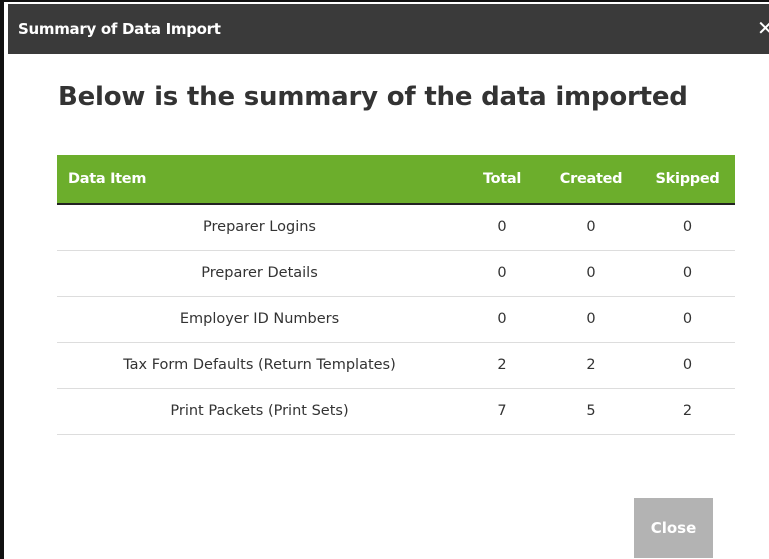 This screenshot has height=559, width=769. I want to click on cell-skipped: 2, so click(687, 411).